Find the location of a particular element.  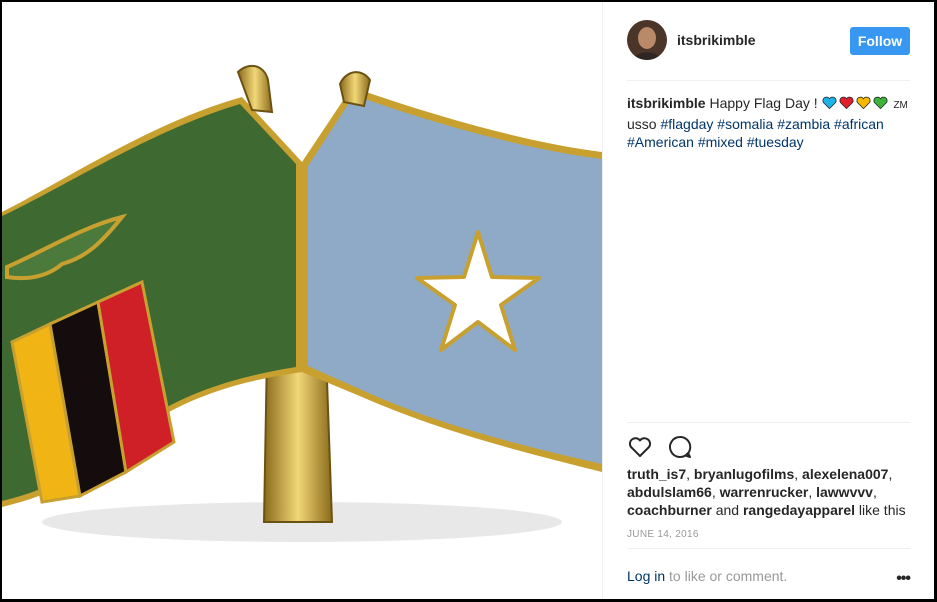

login-prompt: Log in to like or comment. is located at coordinates (707, 576).